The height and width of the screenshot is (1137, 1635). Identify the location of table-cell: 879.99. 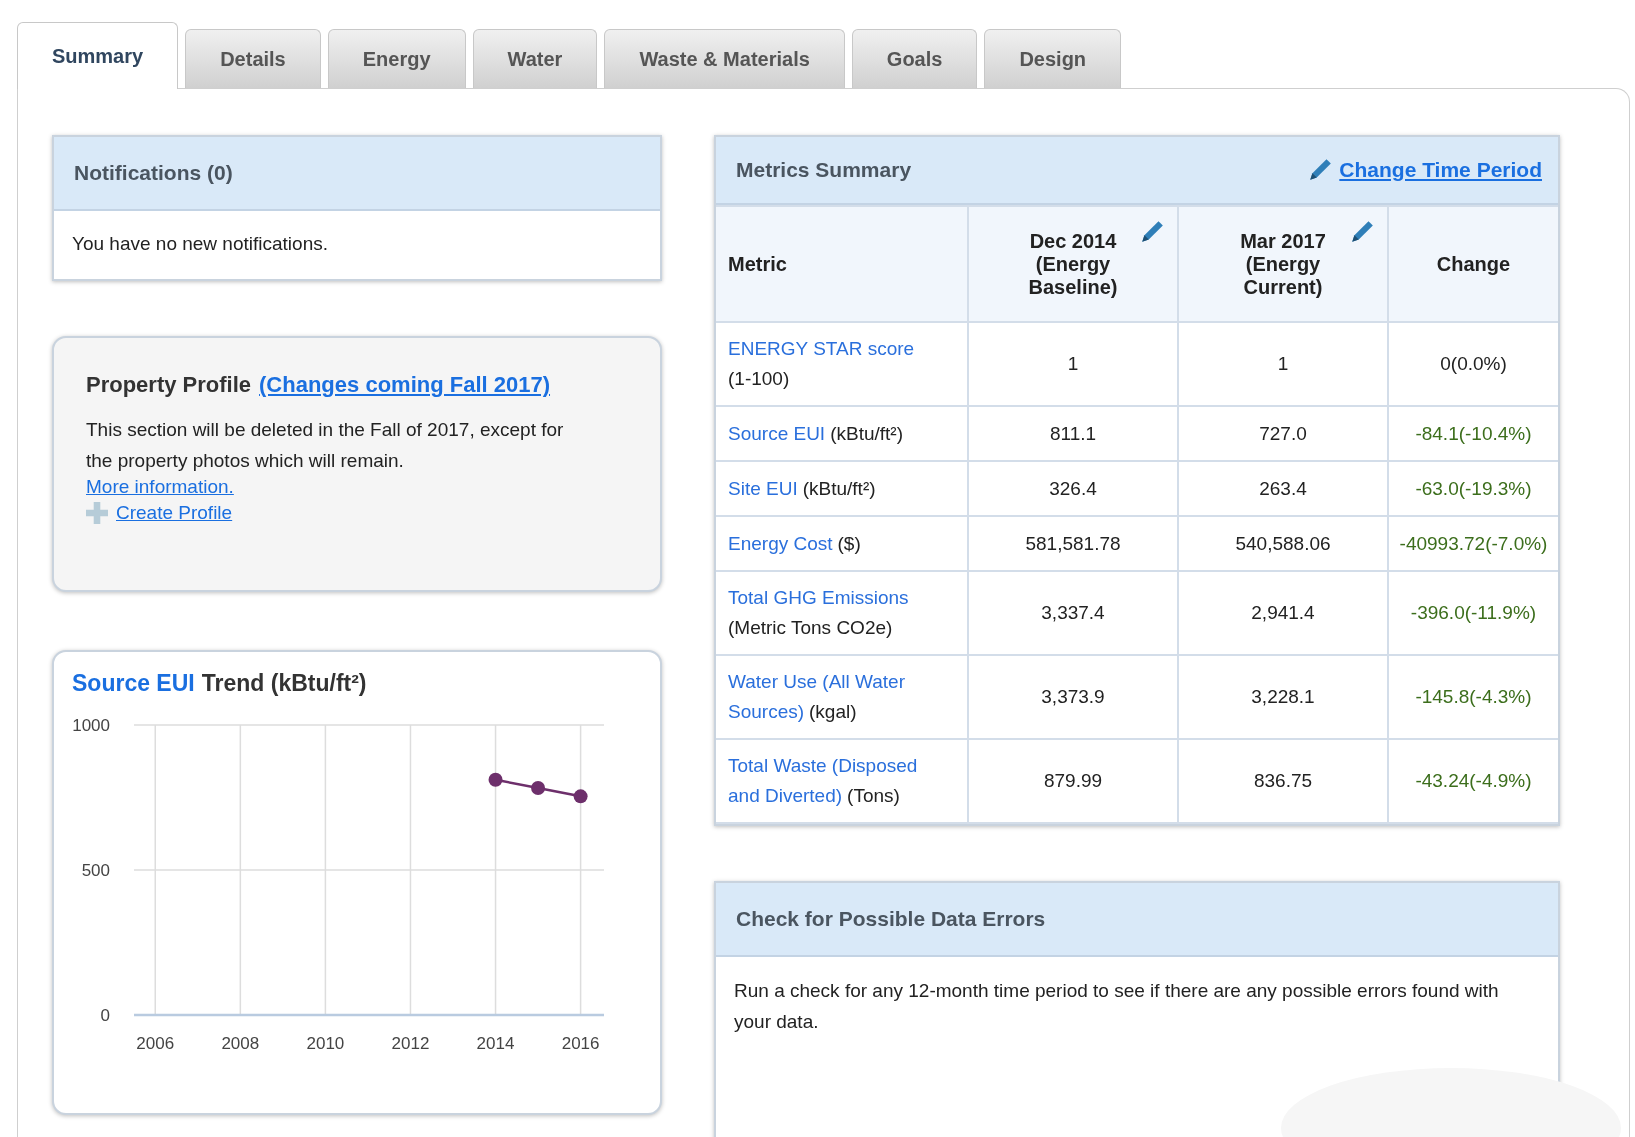
(1073, 781).